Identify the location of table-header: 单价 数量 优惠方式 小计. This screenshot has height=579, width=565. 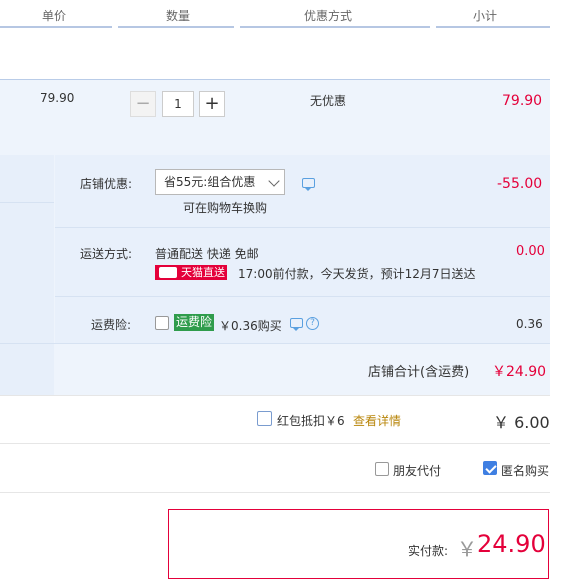
(275, 15).